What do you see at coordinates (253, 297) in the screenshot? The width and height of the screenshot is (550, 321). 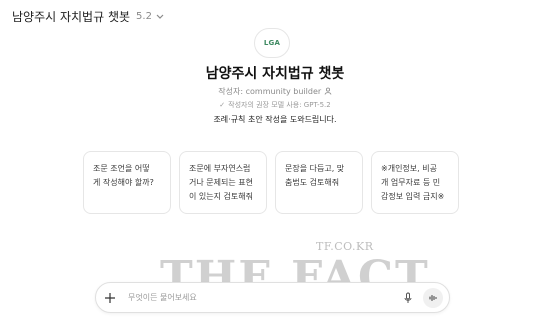 I see `prompt-input` at bounding box center [253, 297].